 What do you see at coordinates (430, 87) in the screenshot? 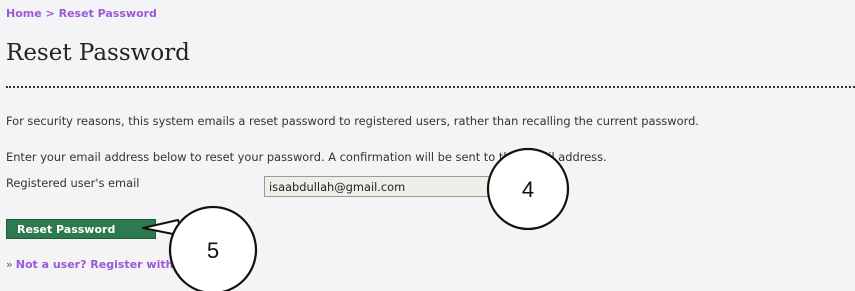
I see `title-divider` at bounding box center [430, 87].